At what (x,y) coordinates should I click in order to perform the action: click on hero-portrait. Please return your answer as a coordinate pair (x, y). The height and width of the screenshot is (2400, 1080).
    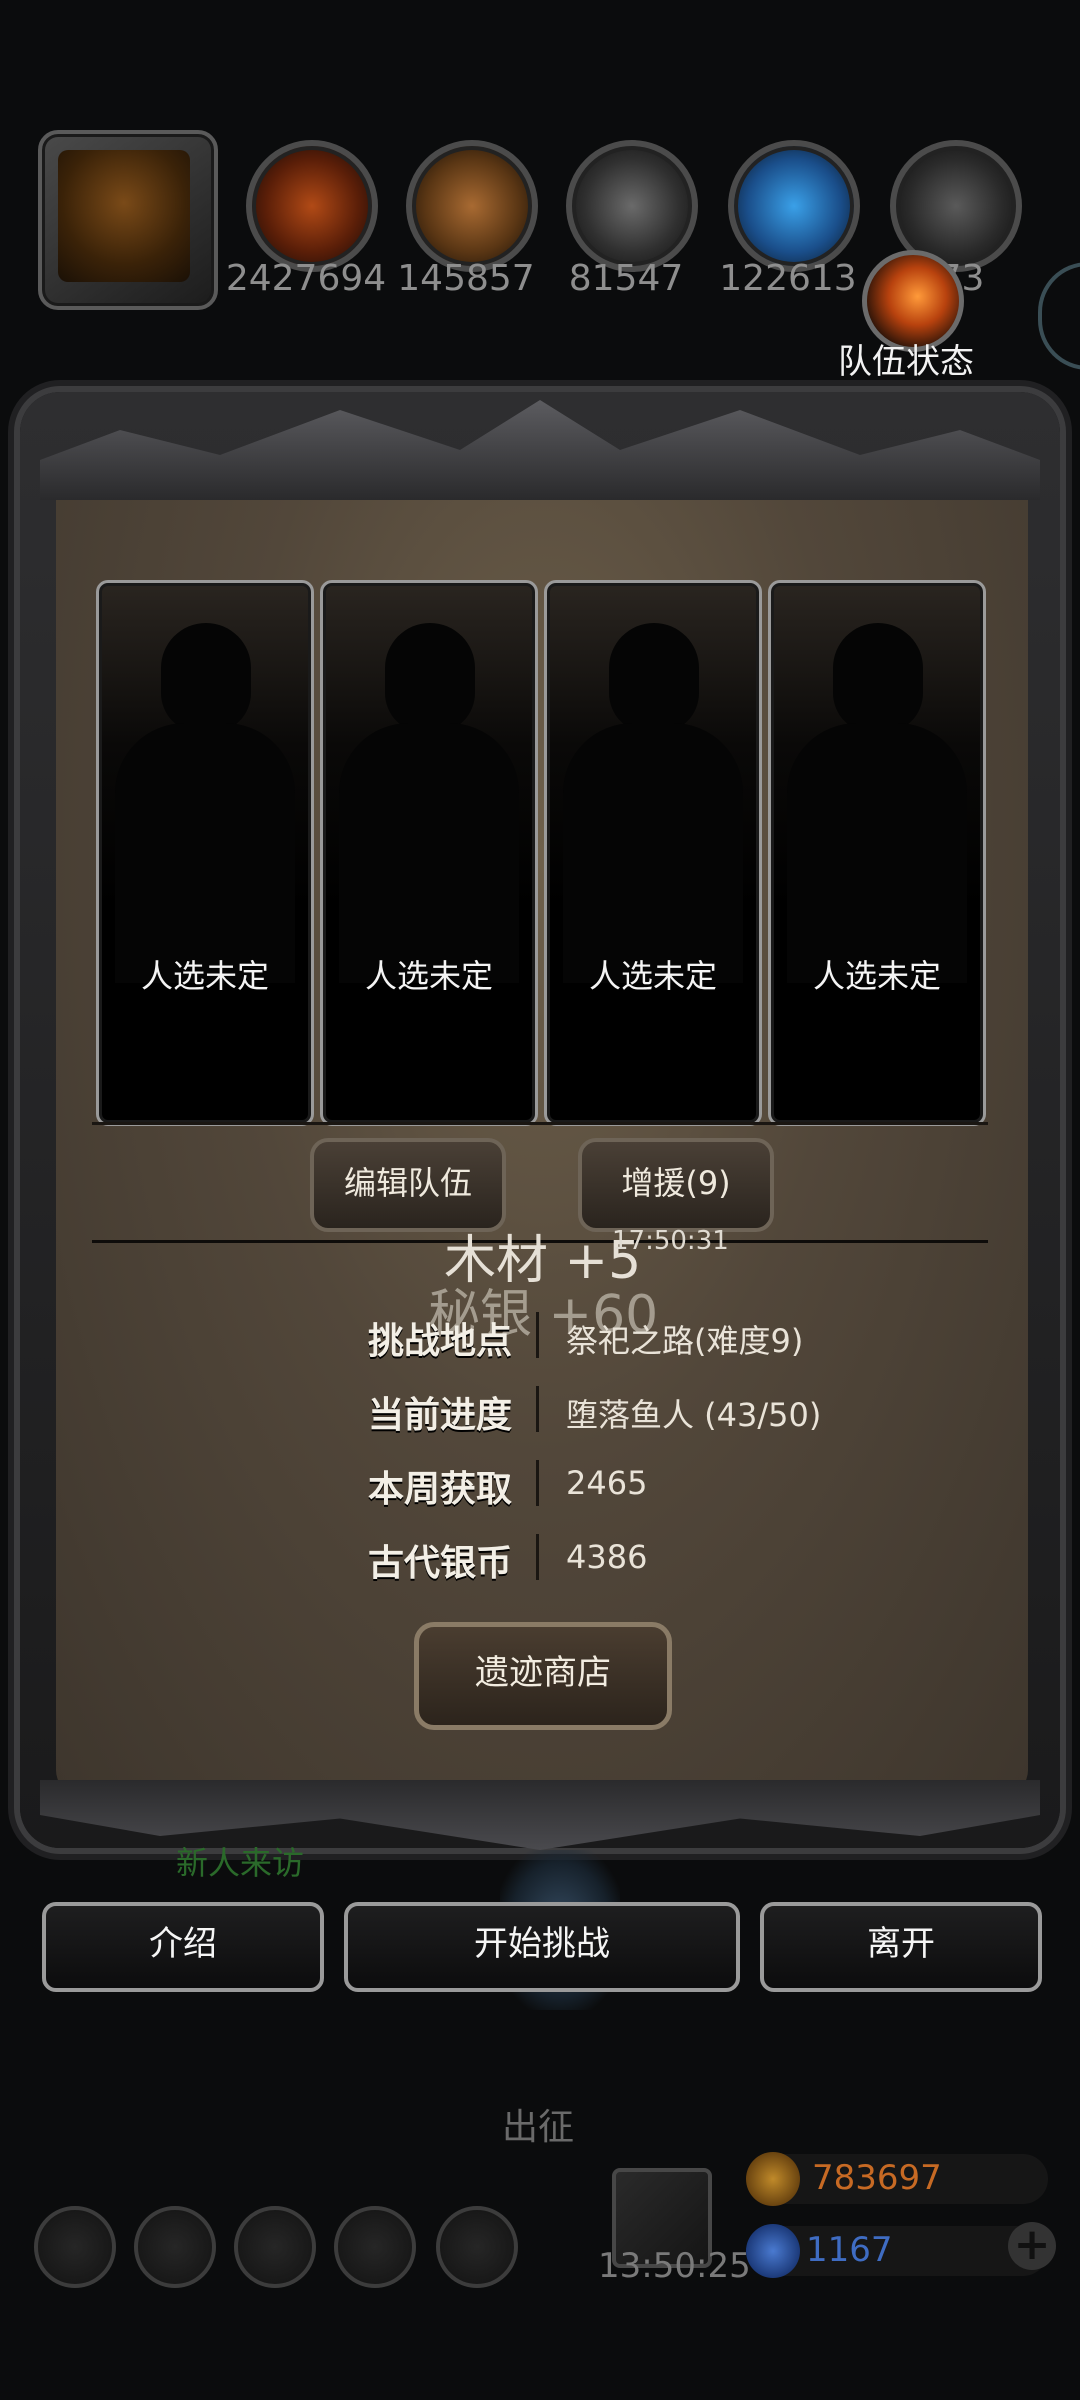
    Looking at the image, I should click on (128, 220).